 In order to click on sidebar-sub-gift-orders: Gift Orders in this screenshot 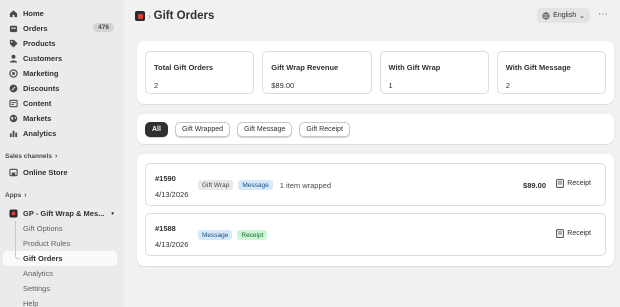, I will do `click(60, 258)`.